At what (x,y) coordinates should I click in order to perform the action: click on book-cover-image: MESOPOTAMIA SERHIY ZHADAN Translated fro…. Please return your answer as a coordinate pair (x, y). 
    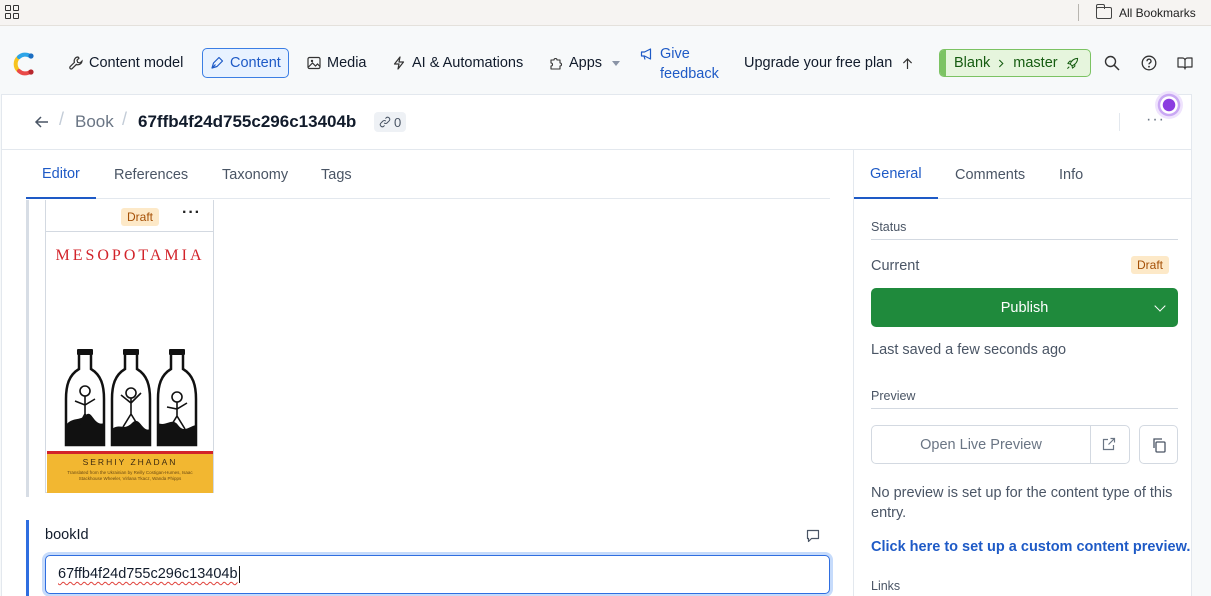
    Looking at the image, I should click on (130, 363).